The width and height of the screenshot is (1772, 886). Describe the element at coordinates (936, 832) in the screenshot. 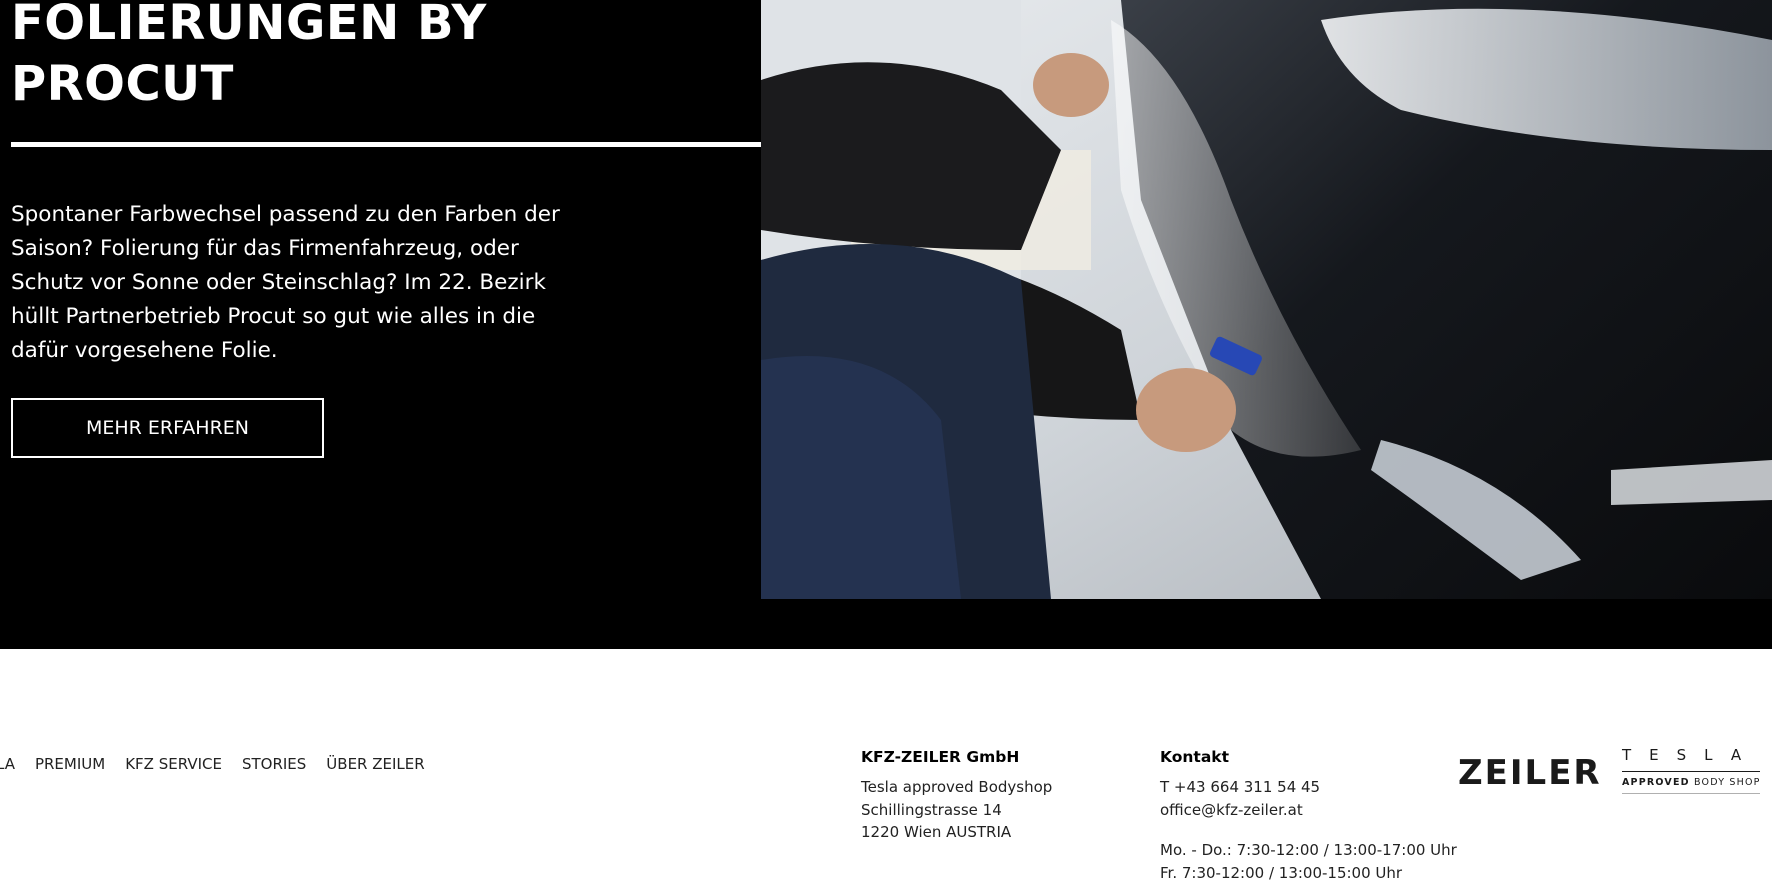

I see `company-address-city: 1220 Wien AUSTRIA` at that location.